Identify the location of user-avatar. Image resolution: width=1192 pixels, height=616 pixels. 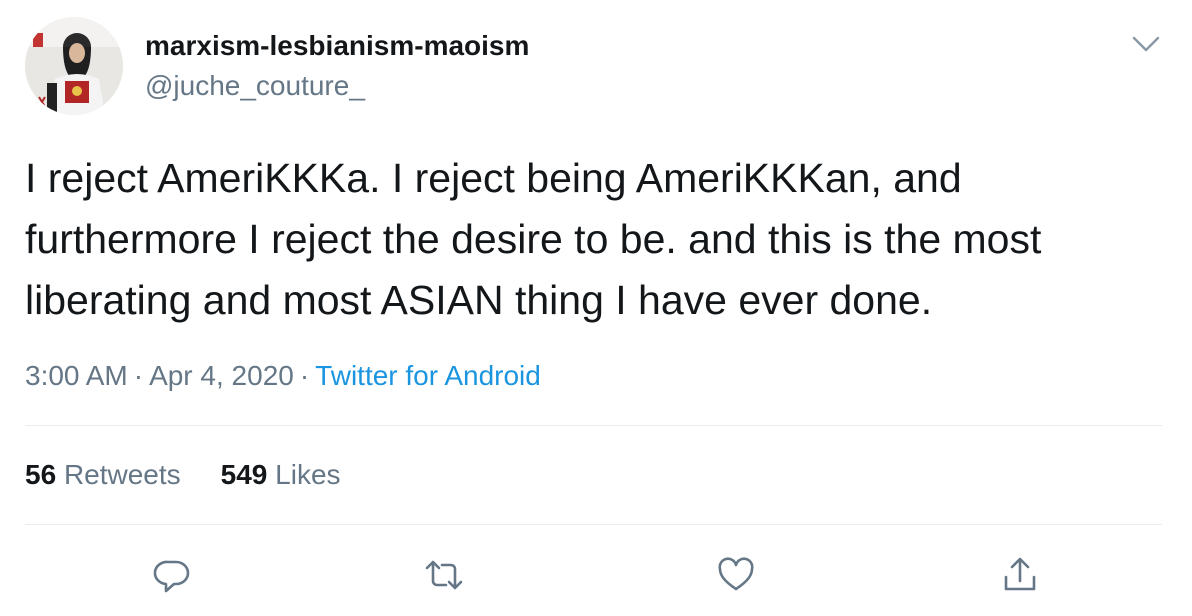
(74, 66).